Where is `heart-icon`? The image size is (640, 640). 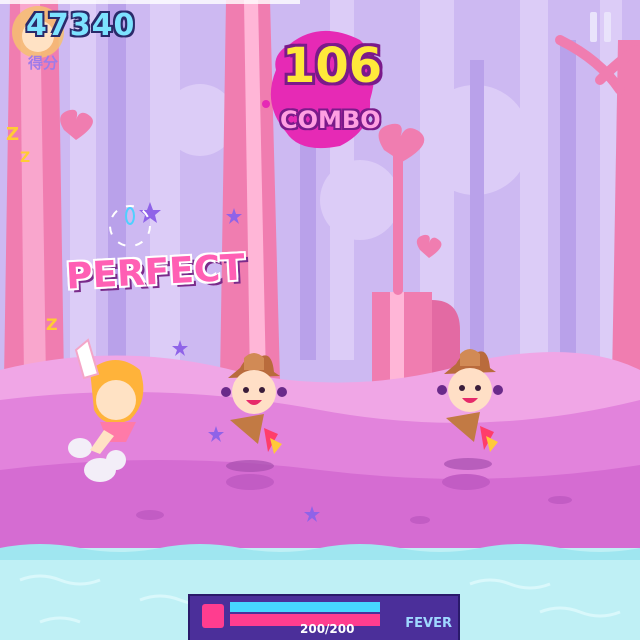 heart-icon is located at coordinates (213, 616).